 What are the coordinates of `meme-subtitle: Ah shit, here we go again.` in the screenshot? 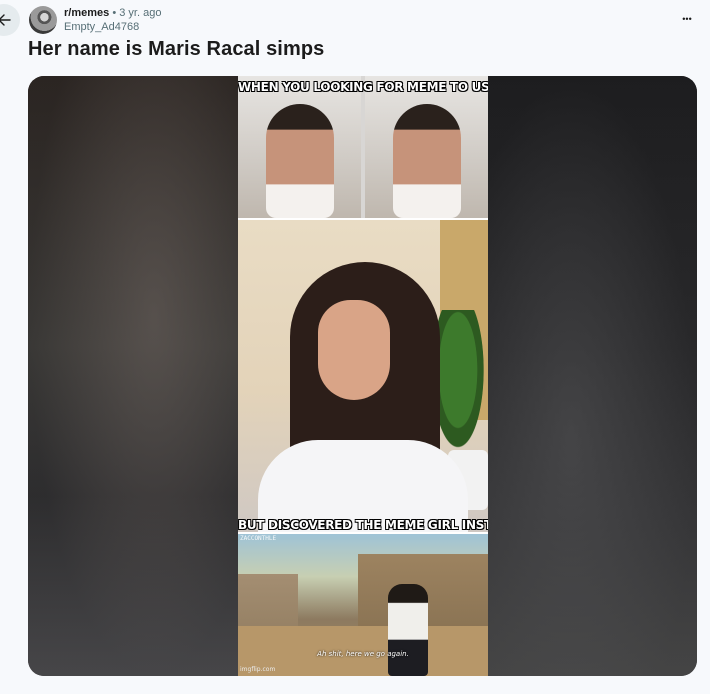 It's located at (363, 654).